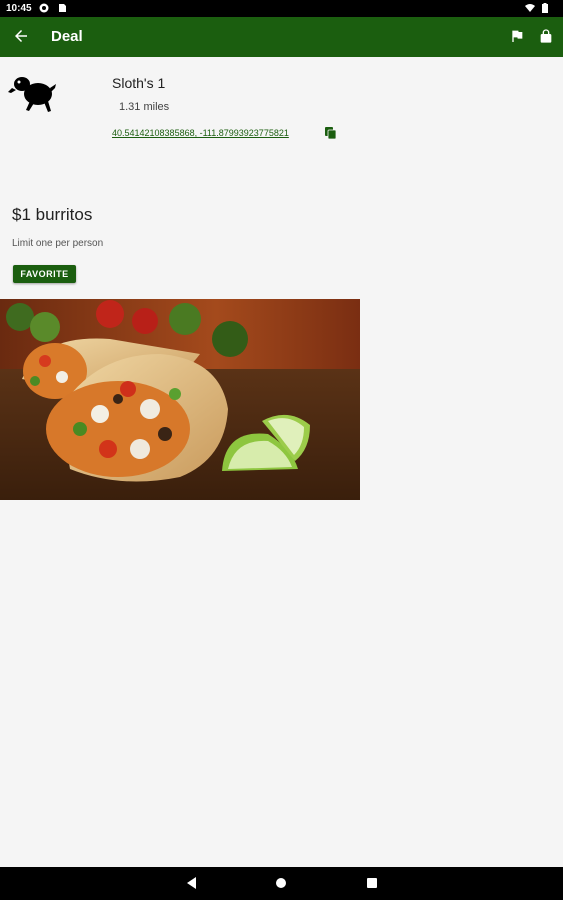 Image resolution: width=563 pixels, height=900 pixels. What do you see at coordinates (372, 883) in the screenshot?
I see `recents-square-icon` at bounding box center [372, 883].